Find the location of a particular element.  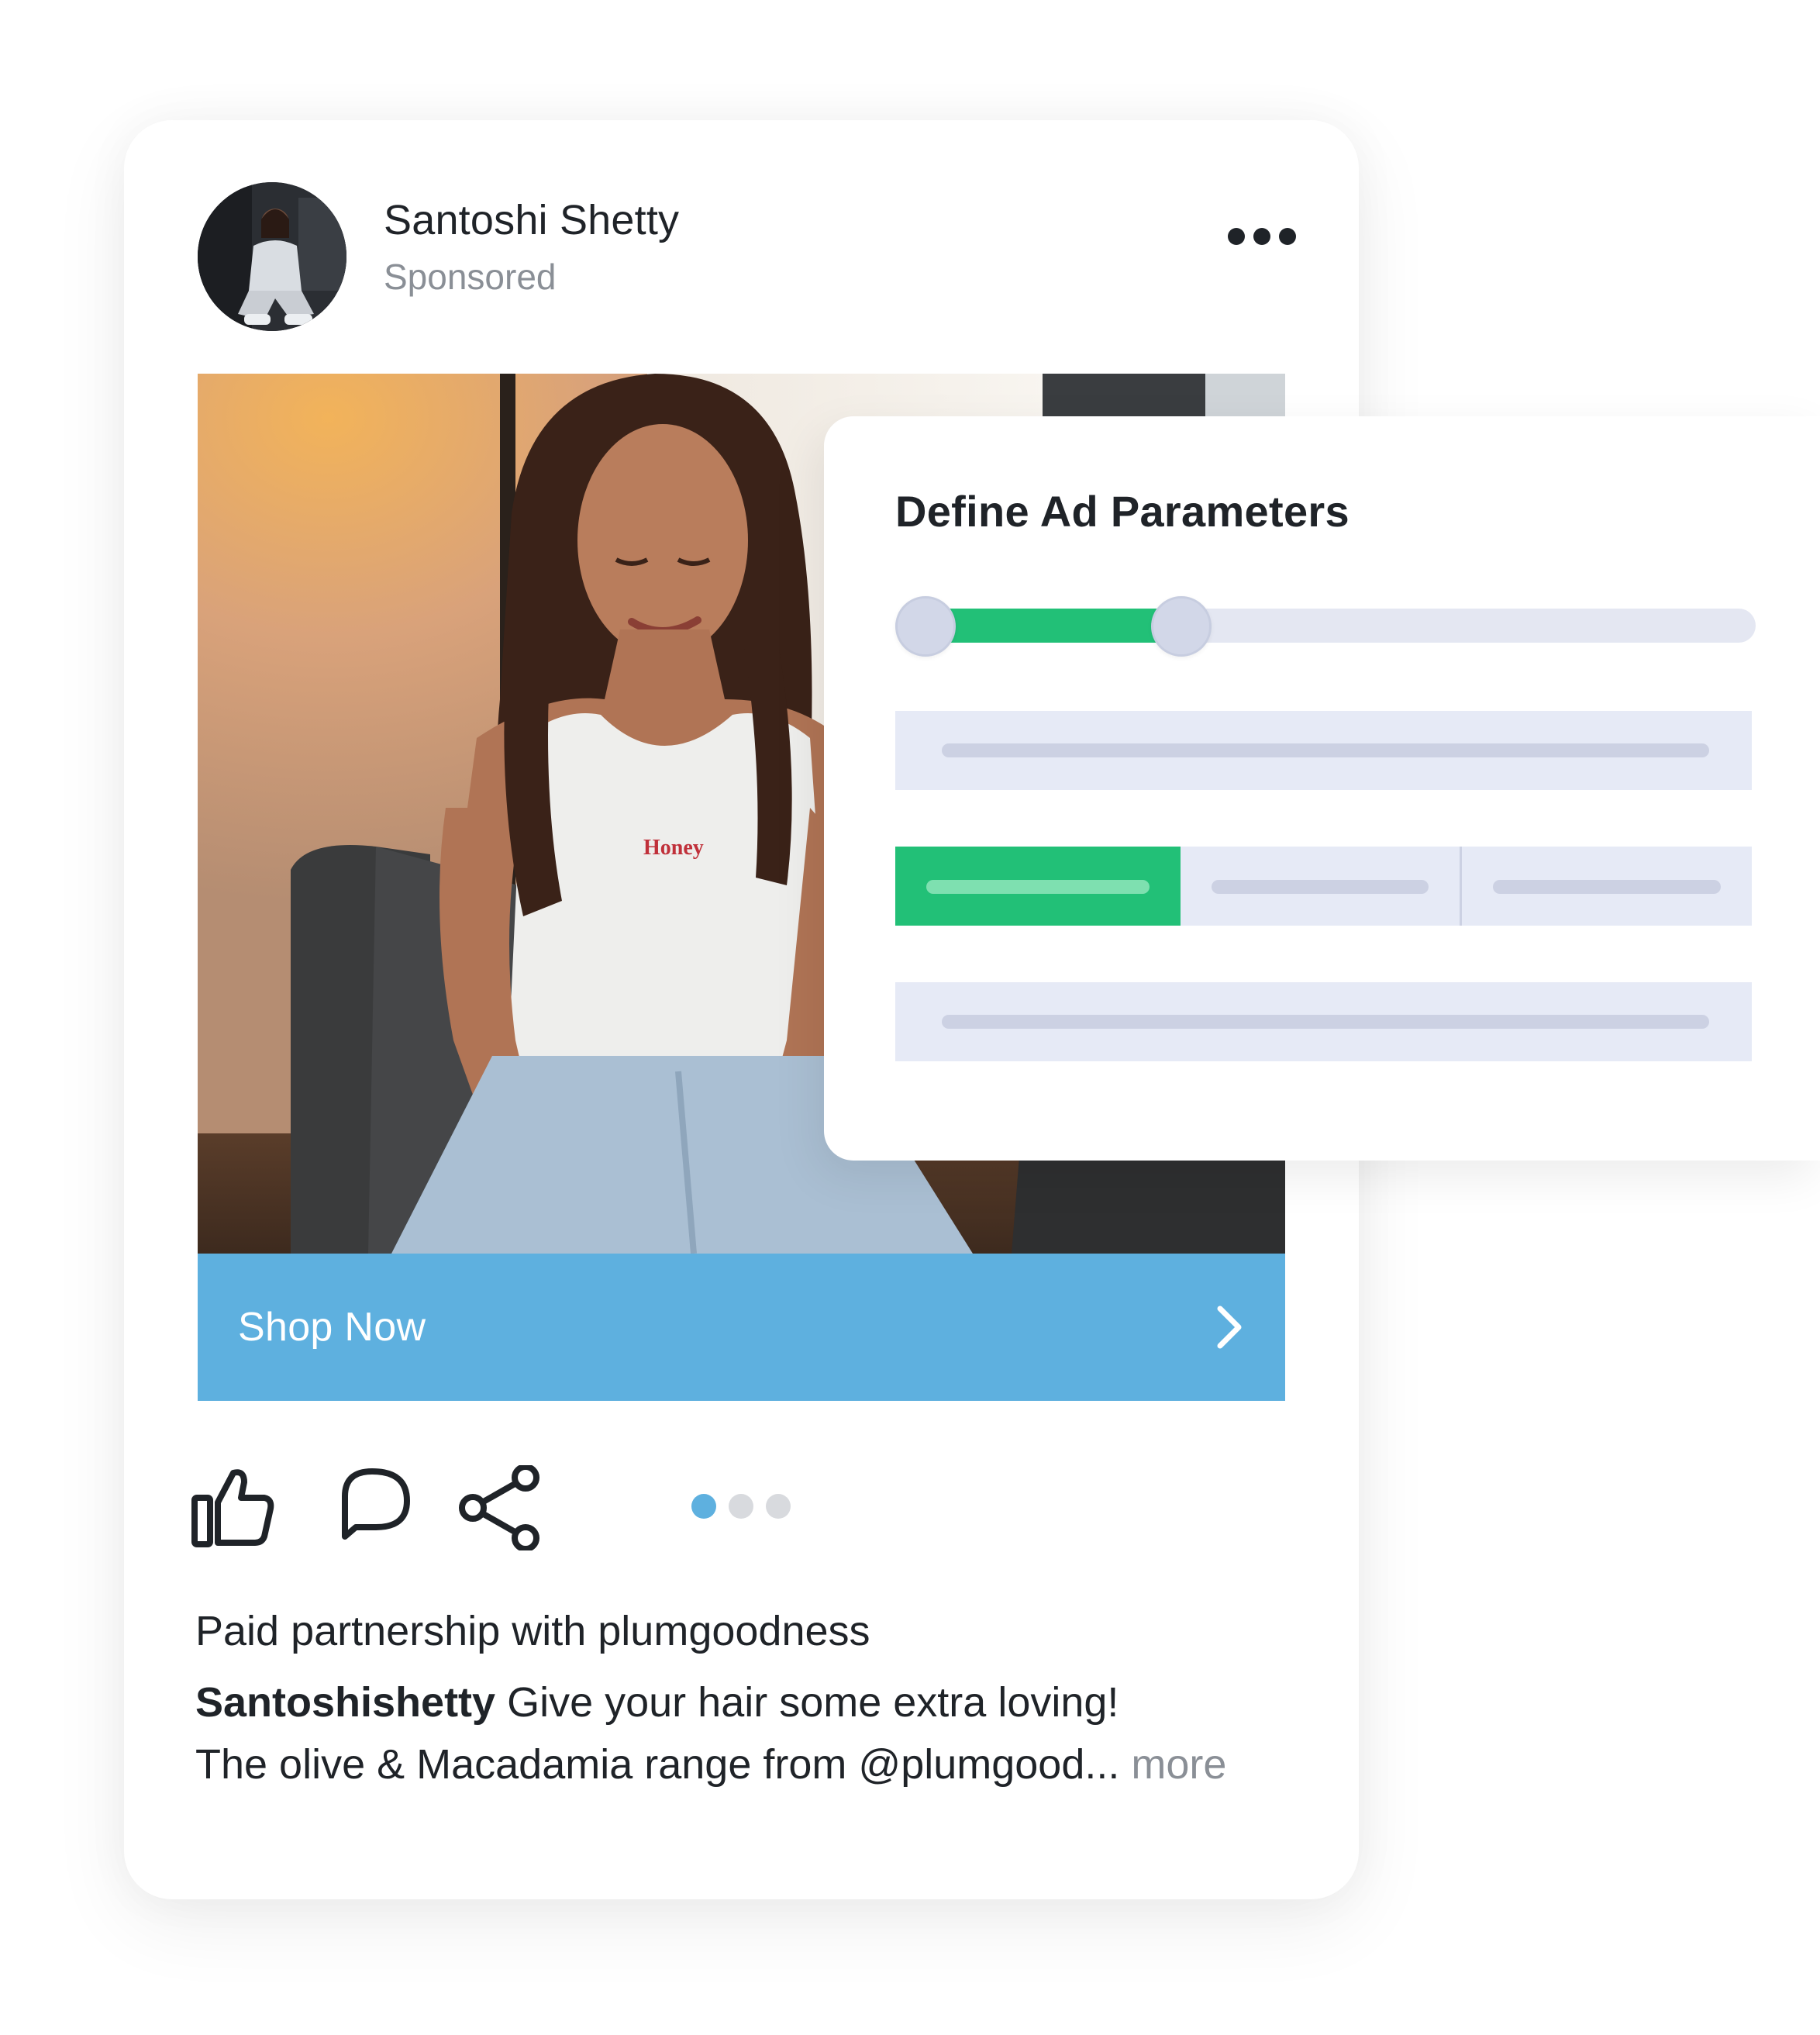

shop-now-button: Shop Now is located at coordinates (741, 1328).